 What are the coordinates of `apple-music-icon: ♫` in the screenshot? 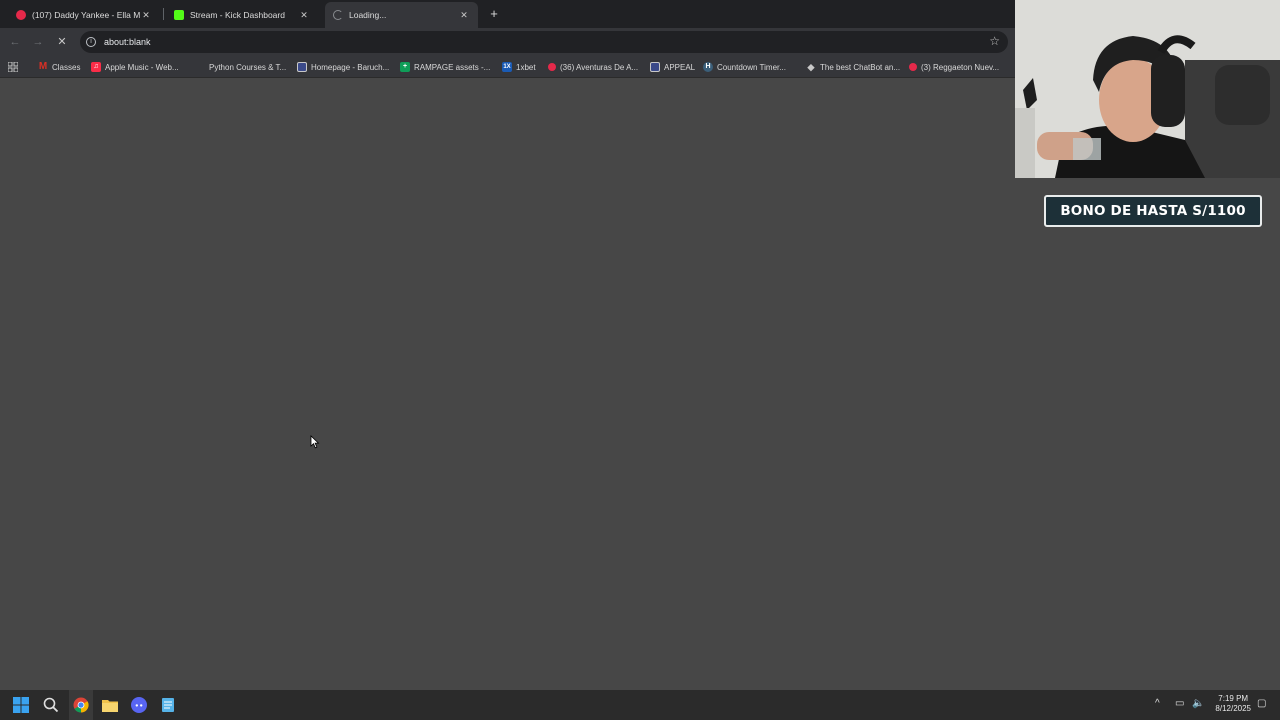 It's located at (96, 67).